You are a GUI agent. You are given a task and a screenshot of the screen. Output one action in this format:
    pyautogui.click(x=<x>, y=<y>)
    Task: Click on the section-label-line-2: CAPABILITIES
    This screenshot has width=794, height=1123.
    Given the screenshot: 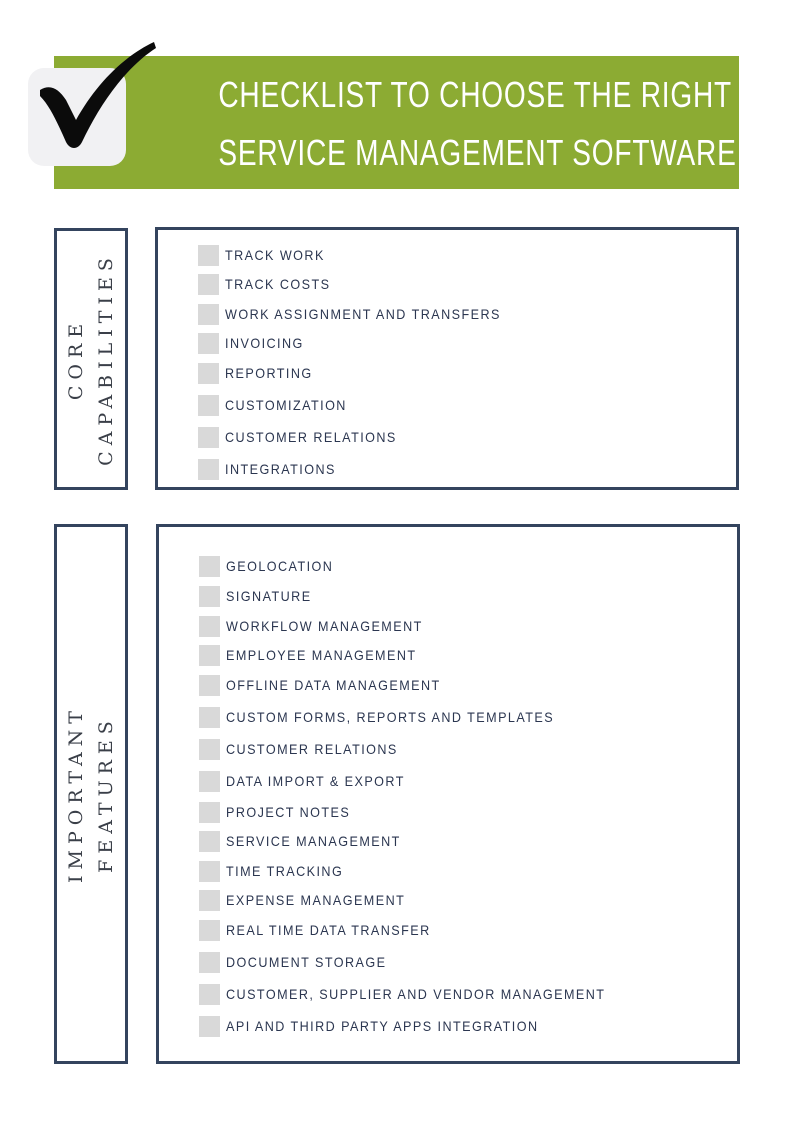 What is the action you would take?
    pyautogui.click(x=106, y=359)
    